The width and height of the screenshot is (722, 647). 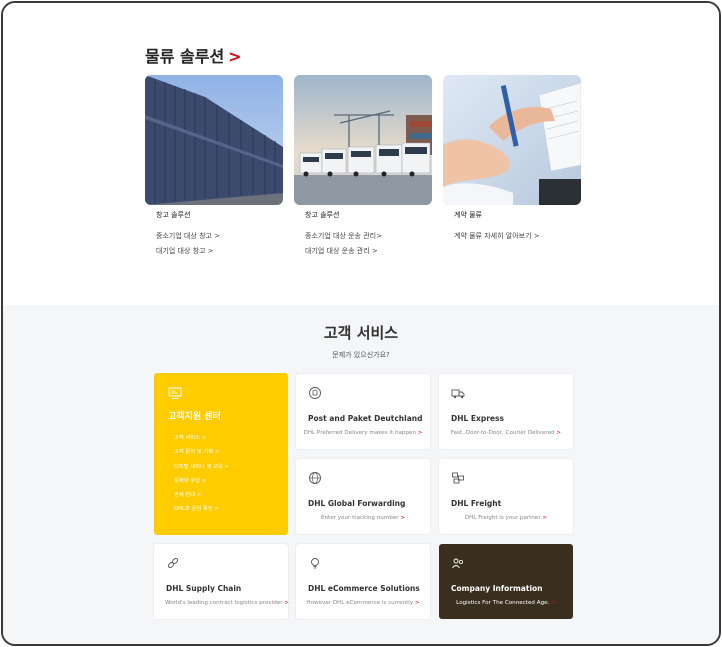 I want to click on card-link: 대기업 대상 창고 >, so click(x=214, y=251).